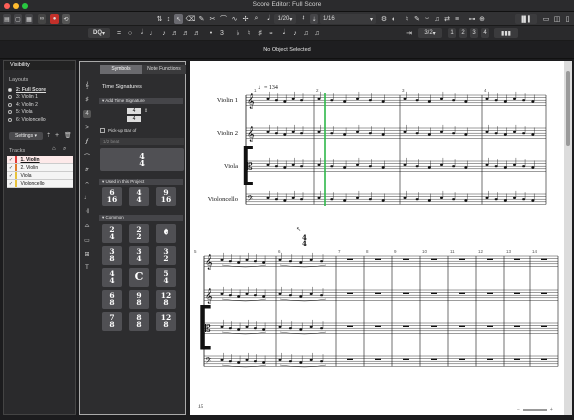 This screenshot has height=420, width=574. Describe the element at coordinates (142, 159) in the screenshot. I see `time-sig-preview: 44` at that location.